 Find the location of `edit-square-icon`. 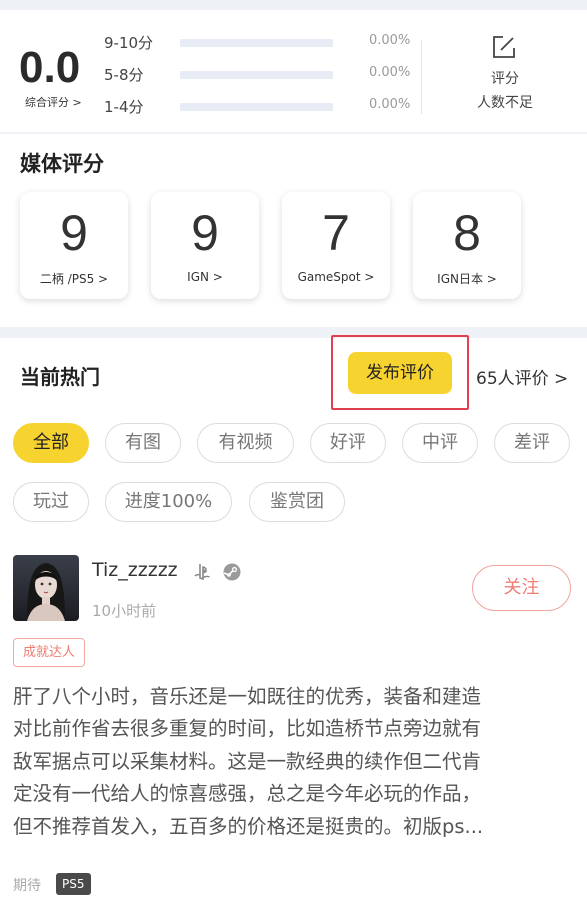

edit-square-icon is located at coordinates (504, 47).